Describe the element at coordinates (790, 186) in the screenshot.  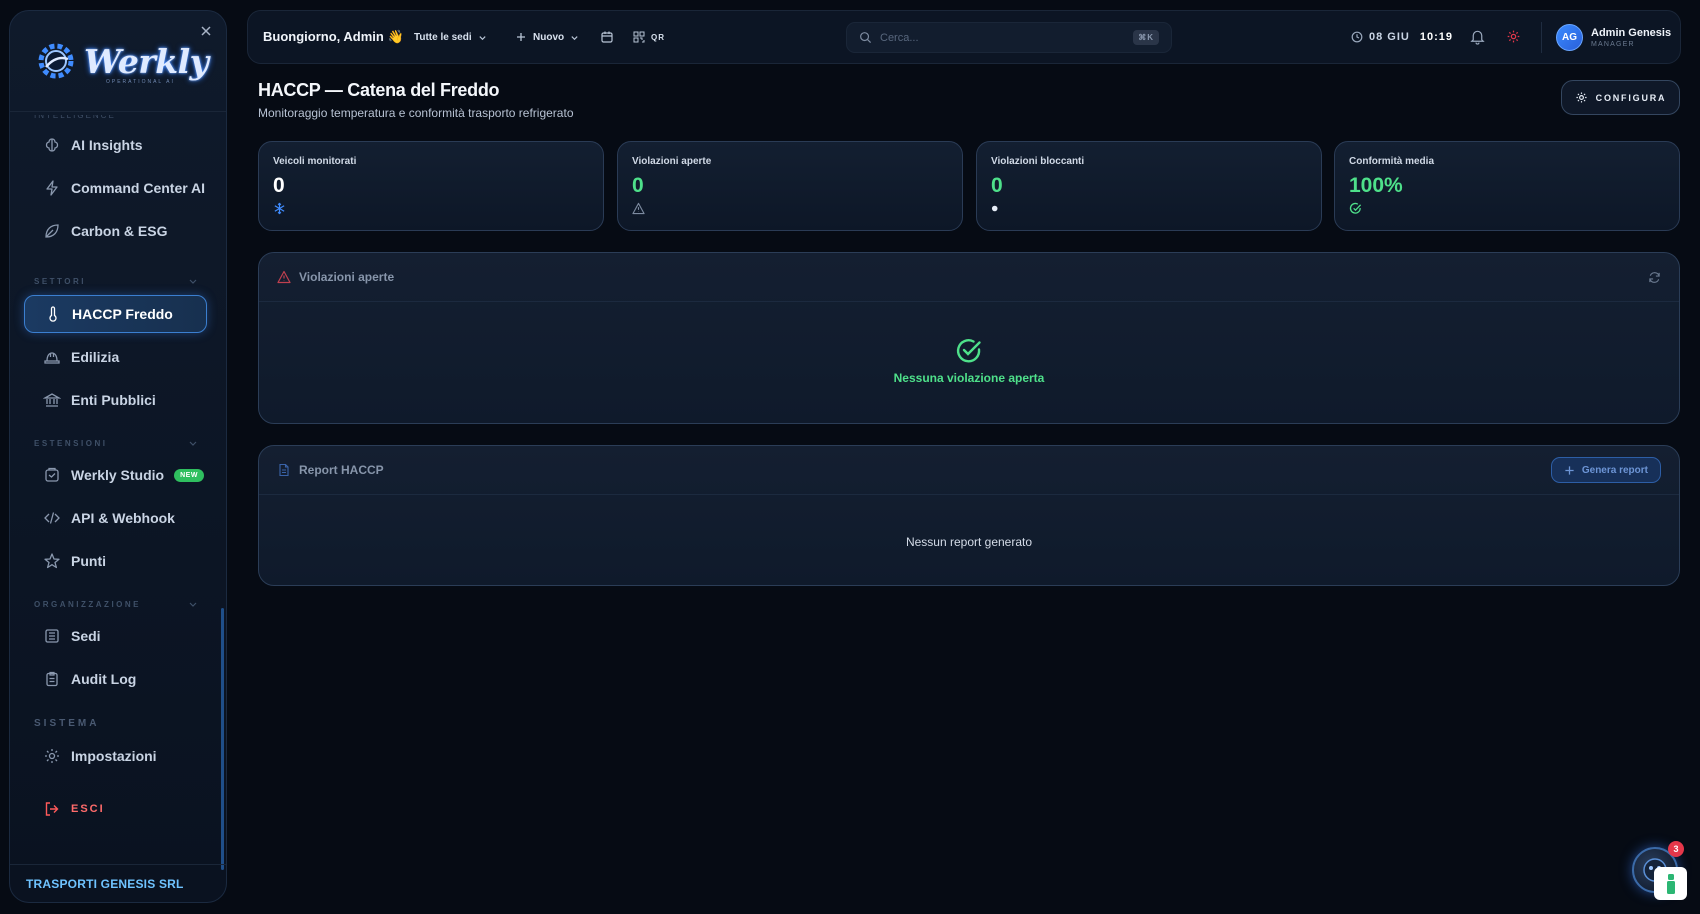
I see `stat-card-open-violations: Violazioni aperte 0` at that location.